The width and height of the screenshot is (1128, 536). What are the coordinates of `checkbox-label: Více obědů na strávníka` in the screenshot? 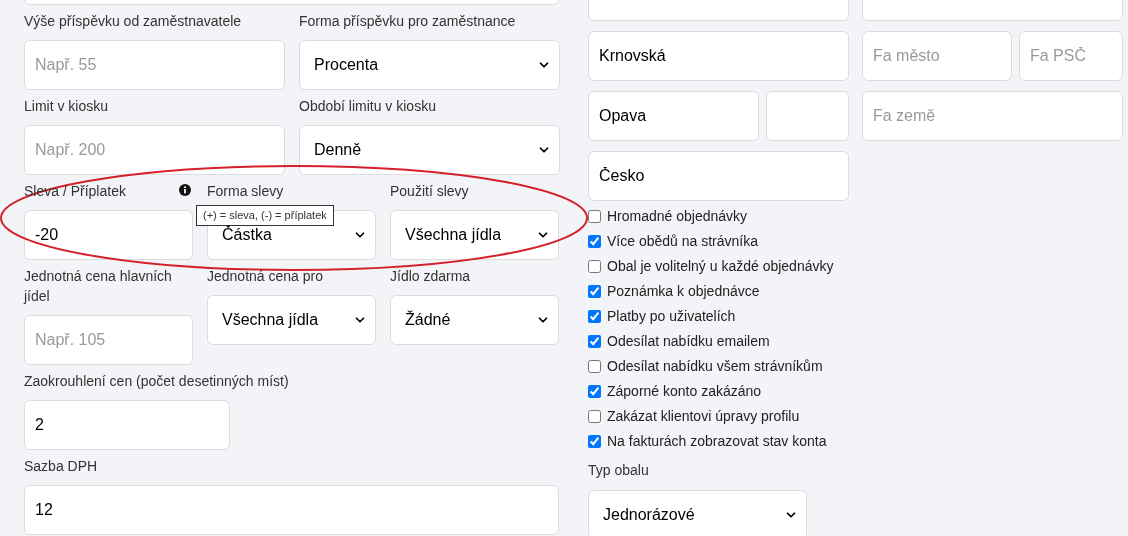 It's located at (682, 241).